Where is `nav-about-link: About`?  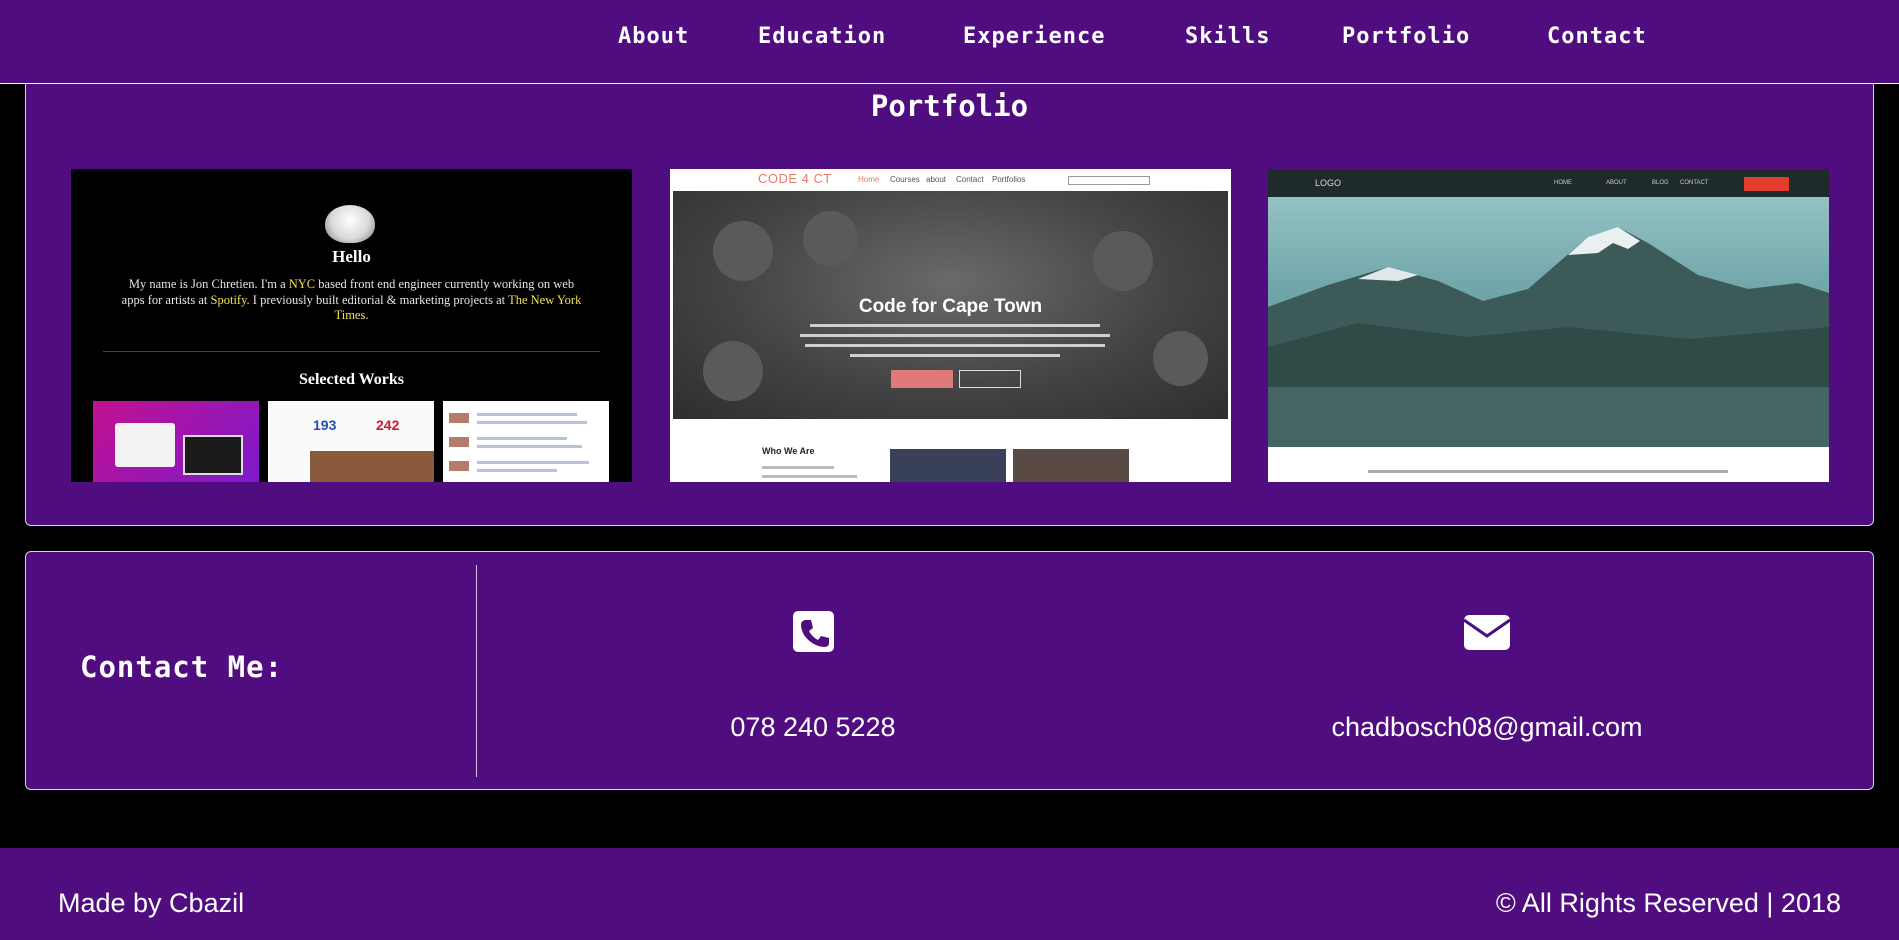 nav-about-link: About is located at coordinates (653, 36).